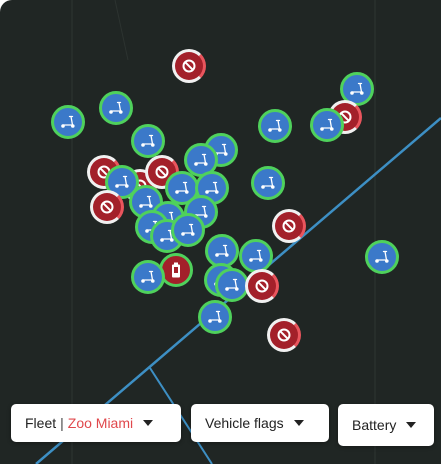 The image size is (441, 464). What do you see at coordinates (176, 270) in the screenshot?
I see `low-battery-icon` at bounding box center [176, 270].